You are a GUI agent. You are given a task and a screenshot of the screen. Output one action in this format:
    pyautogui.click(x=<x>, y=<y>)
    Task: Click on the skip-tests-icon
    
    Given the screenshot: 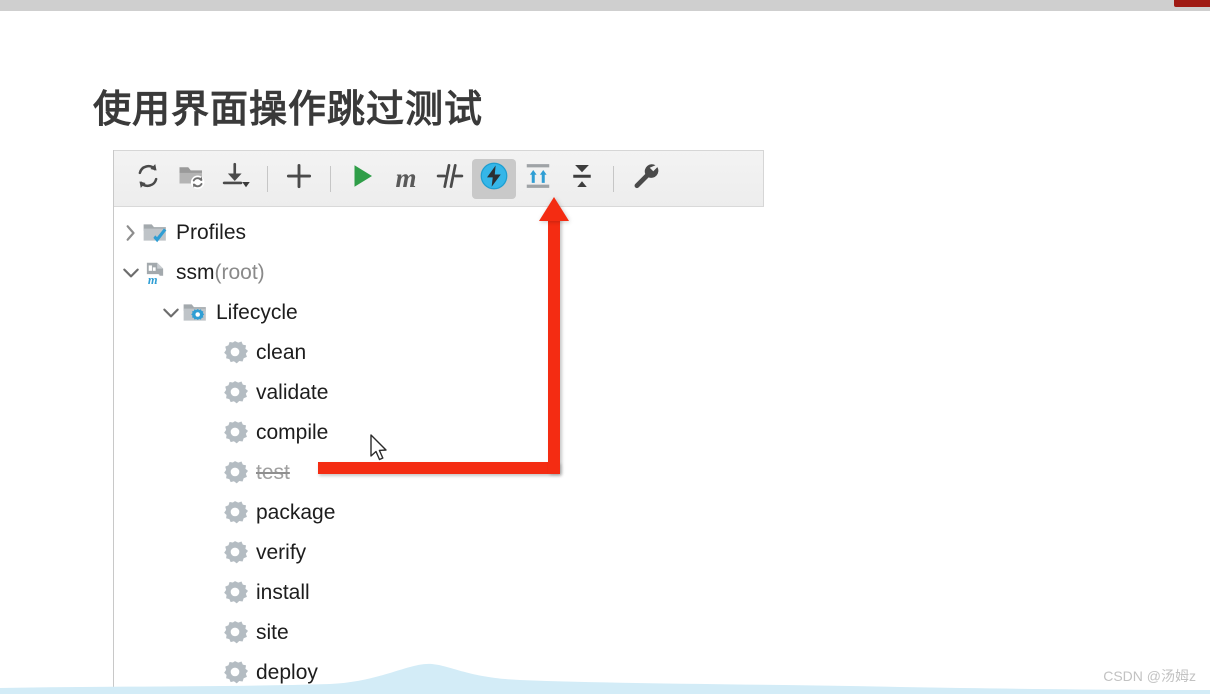 What is the action you would take?
    pyautogui.click(x=494, y=178)
    